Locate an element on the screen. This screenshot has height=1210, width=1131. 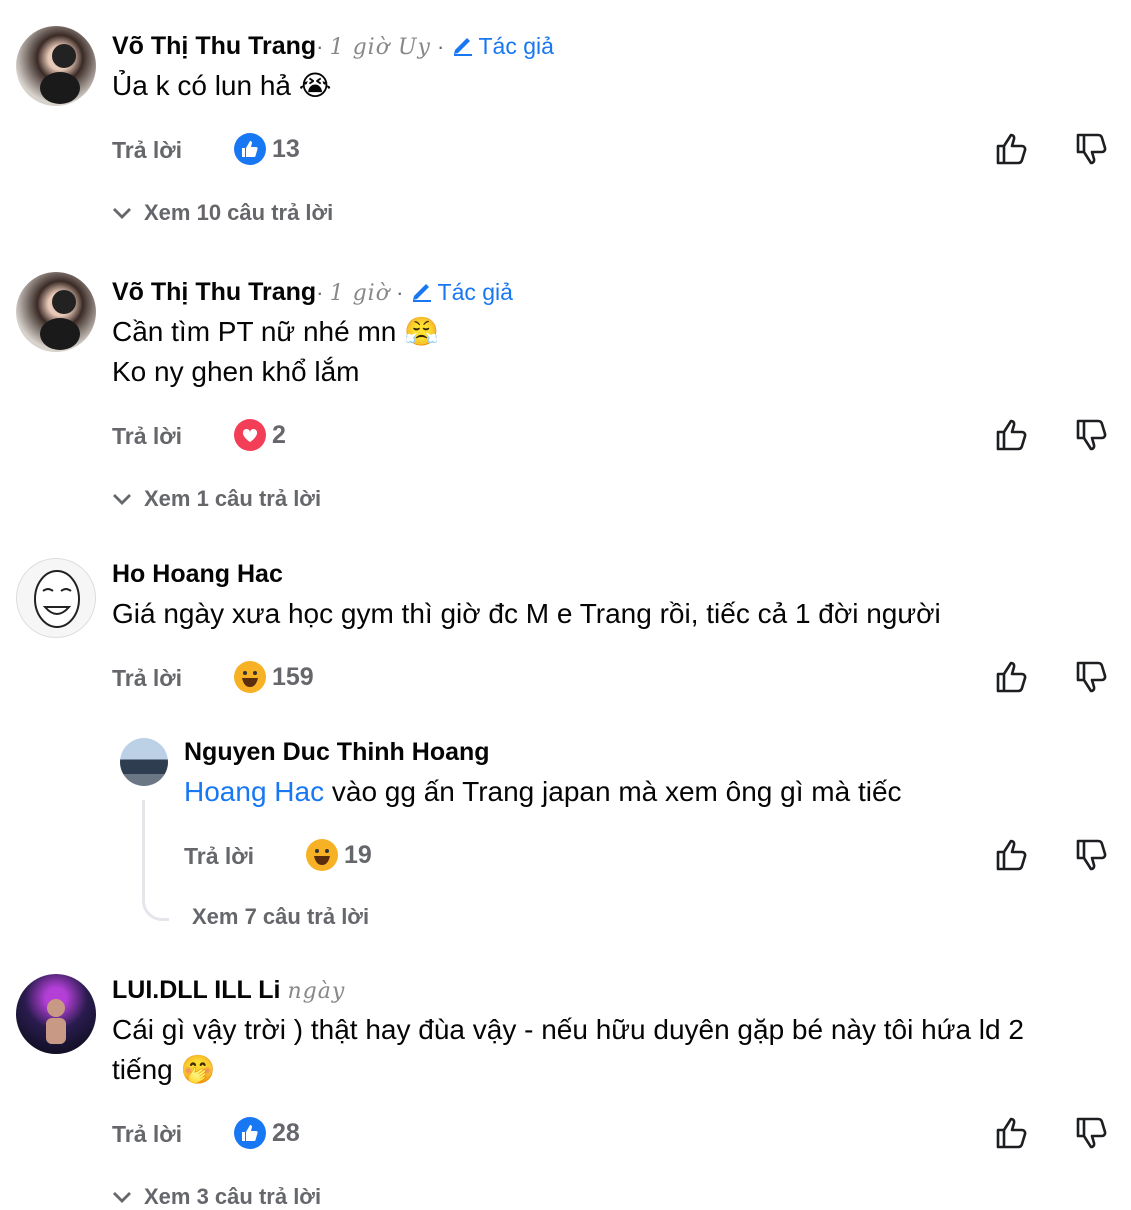
meme-face-icon is located at coordinates (57, 599).